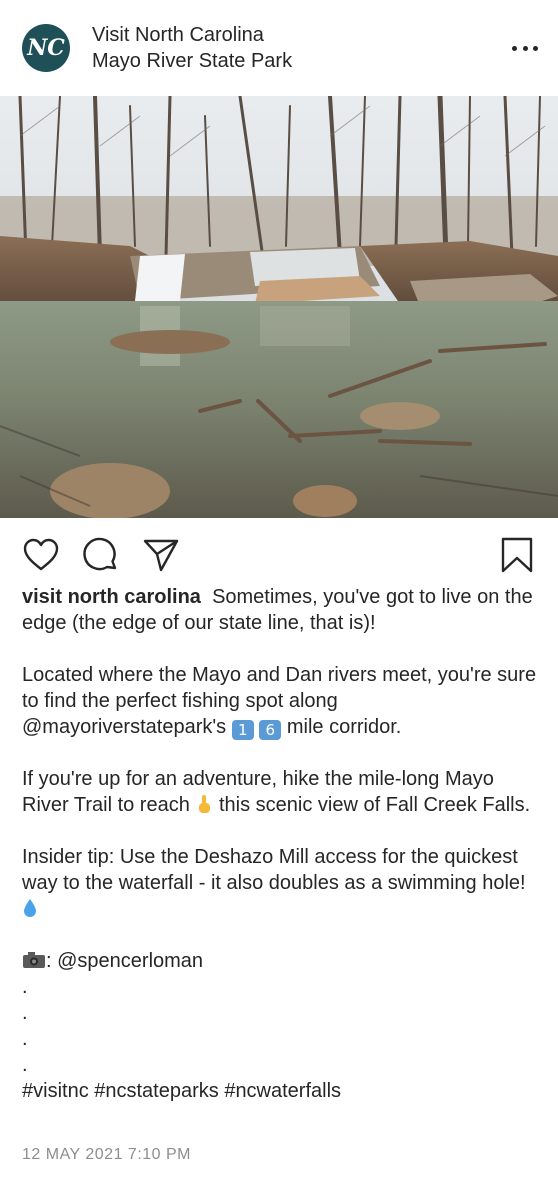  I want to click on droplet-icon, so click(30, 908).